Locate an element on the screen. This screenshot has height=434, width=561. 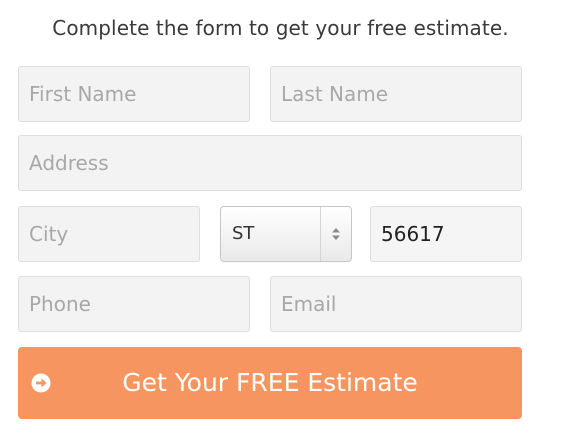
get-estimate-label: Get Your FREE Estimate is located at coordinates (270, 382).